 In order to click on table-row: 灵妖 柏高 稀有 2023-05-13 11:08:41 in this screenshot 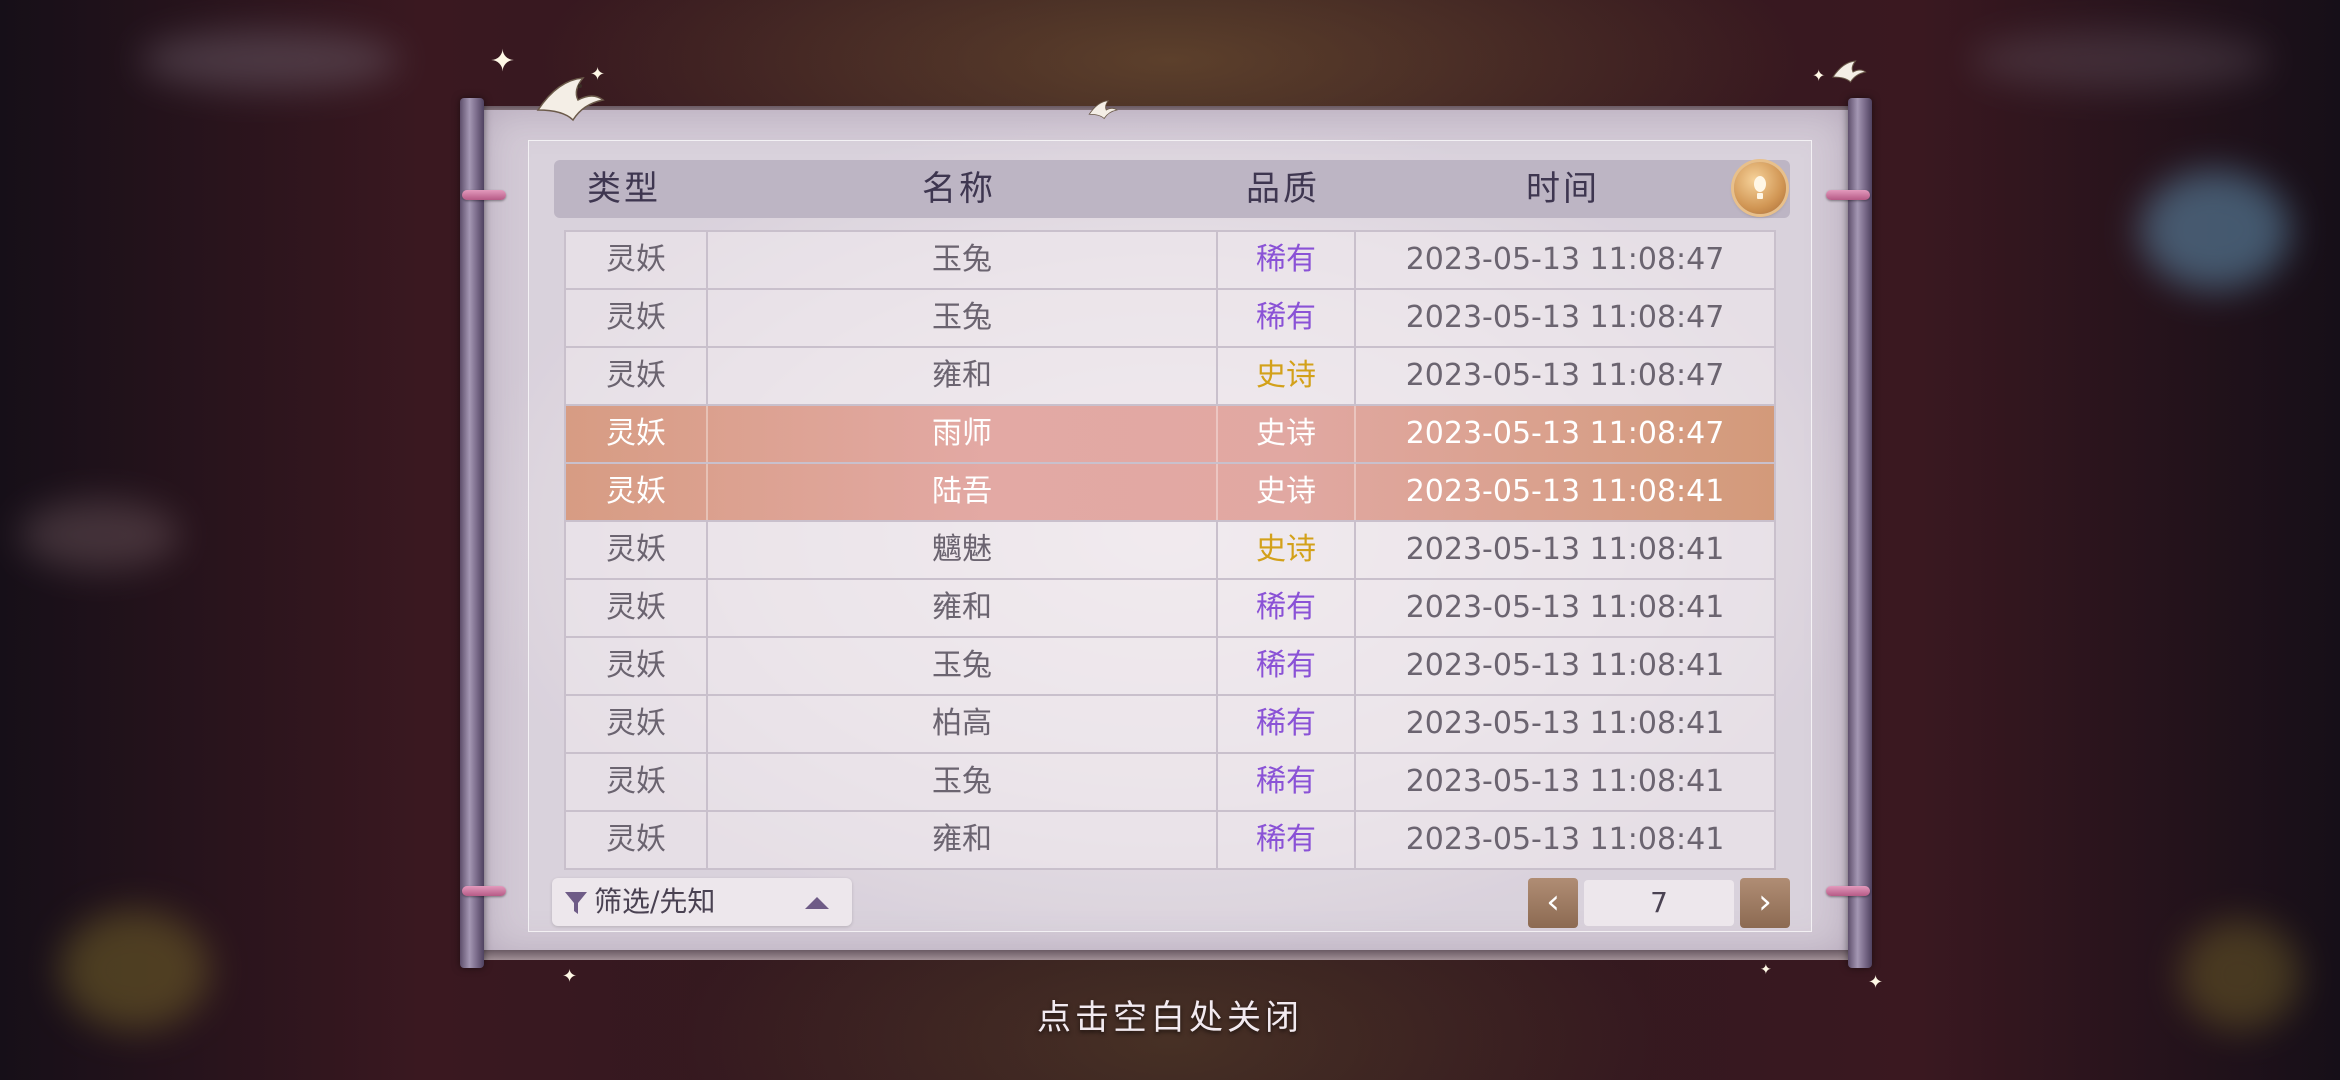, I will do `click(1170, 725)`.